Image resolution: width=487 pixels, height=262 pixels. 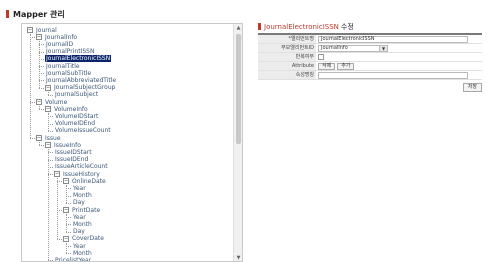 What do you see at coordinates (287, 57) in the screenshot?
I see `repeat-label: 반복여부` at bounding box center [287, 57].